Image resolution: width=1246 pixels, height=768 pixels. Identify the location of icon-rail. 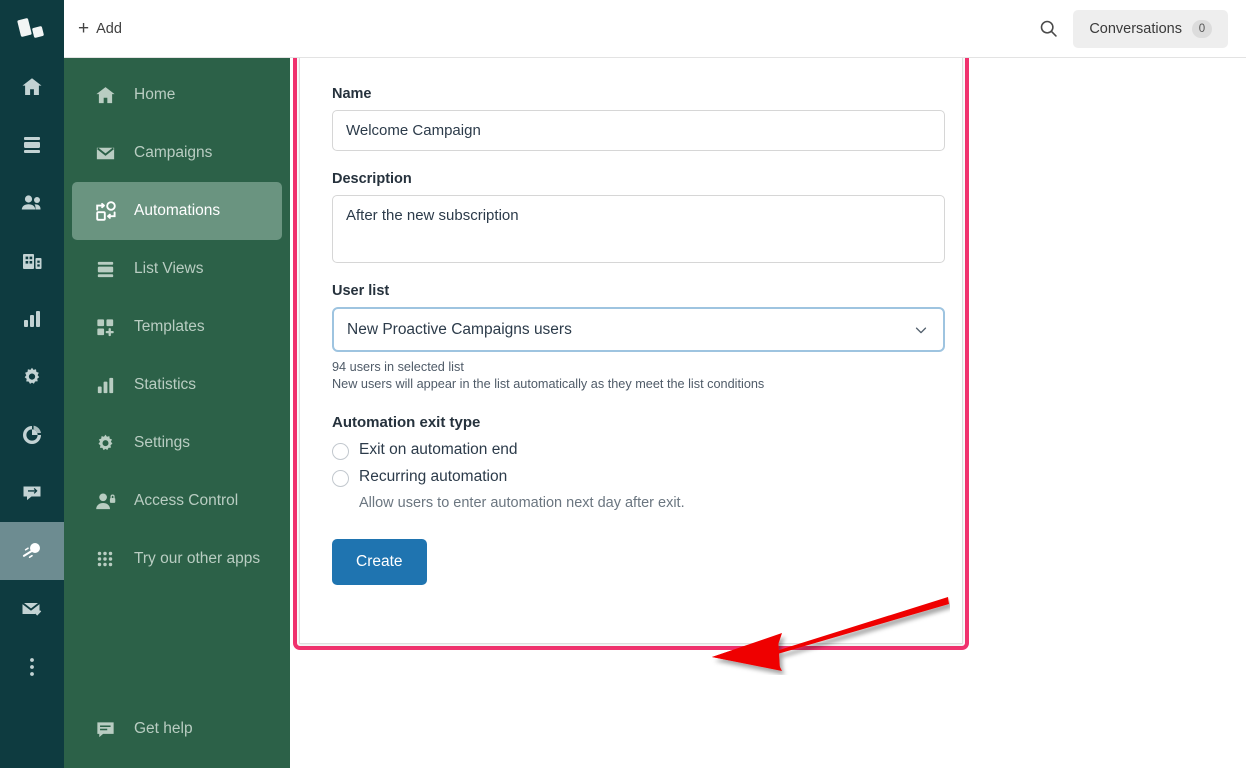
(32, 384).